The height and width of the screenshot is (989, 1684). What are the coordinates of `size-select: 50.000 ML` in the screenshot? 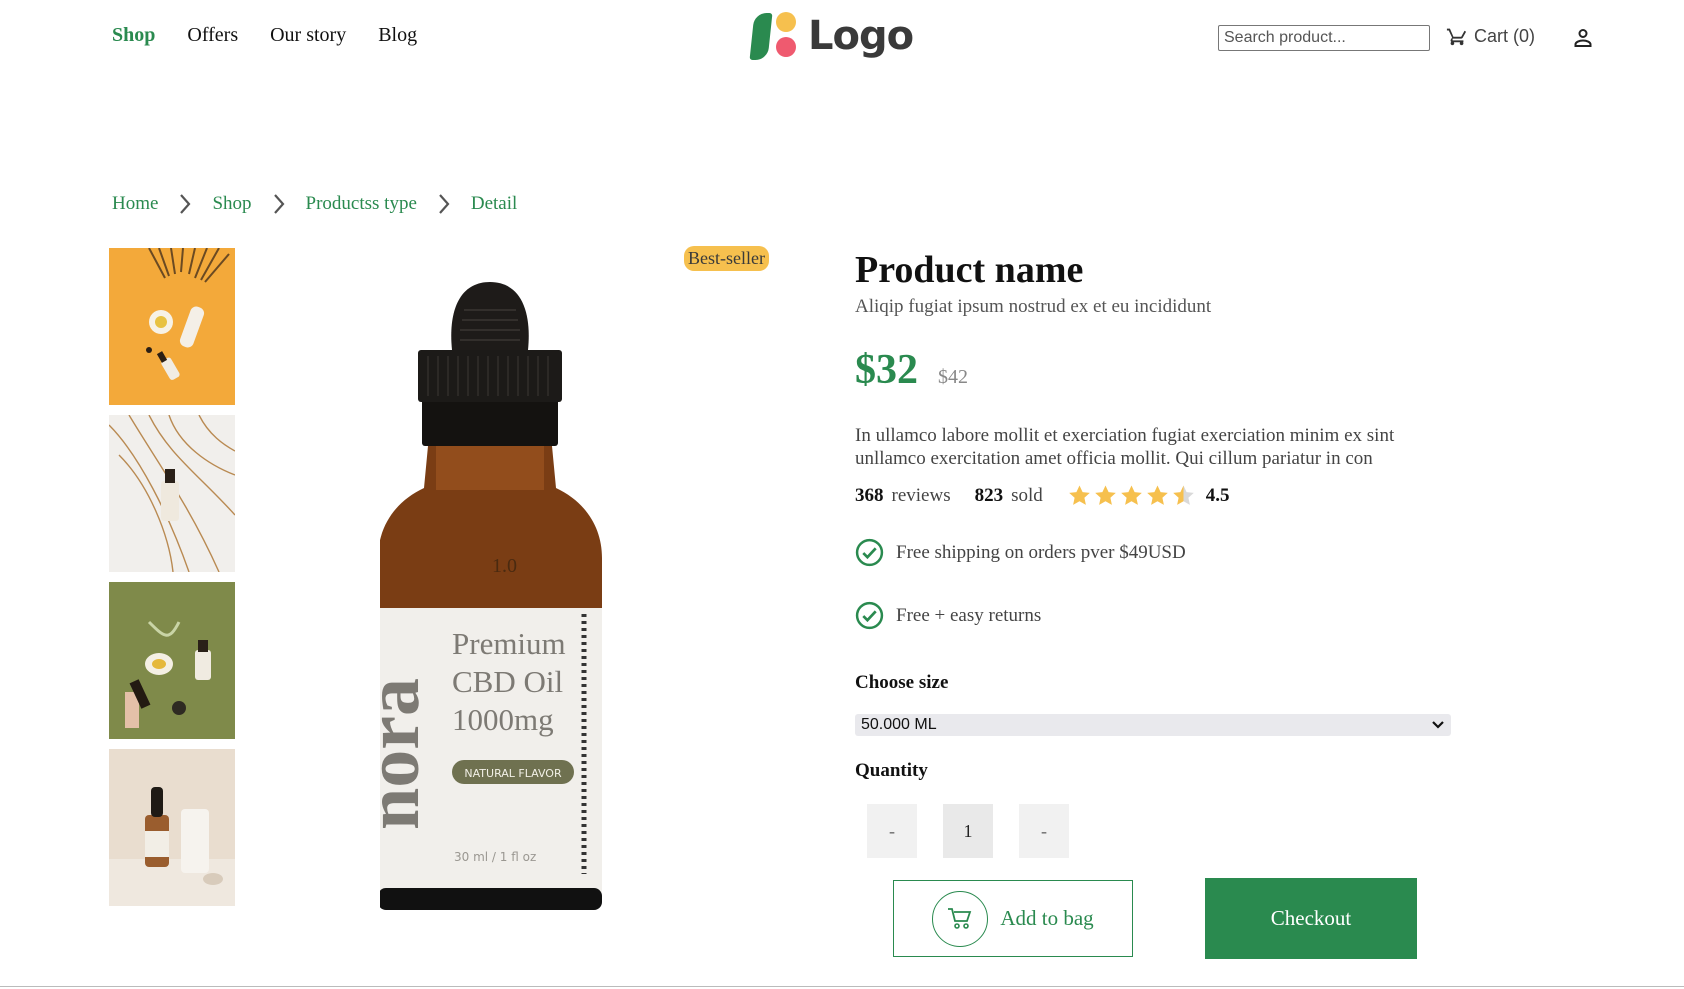 It's located at (1153, 725).